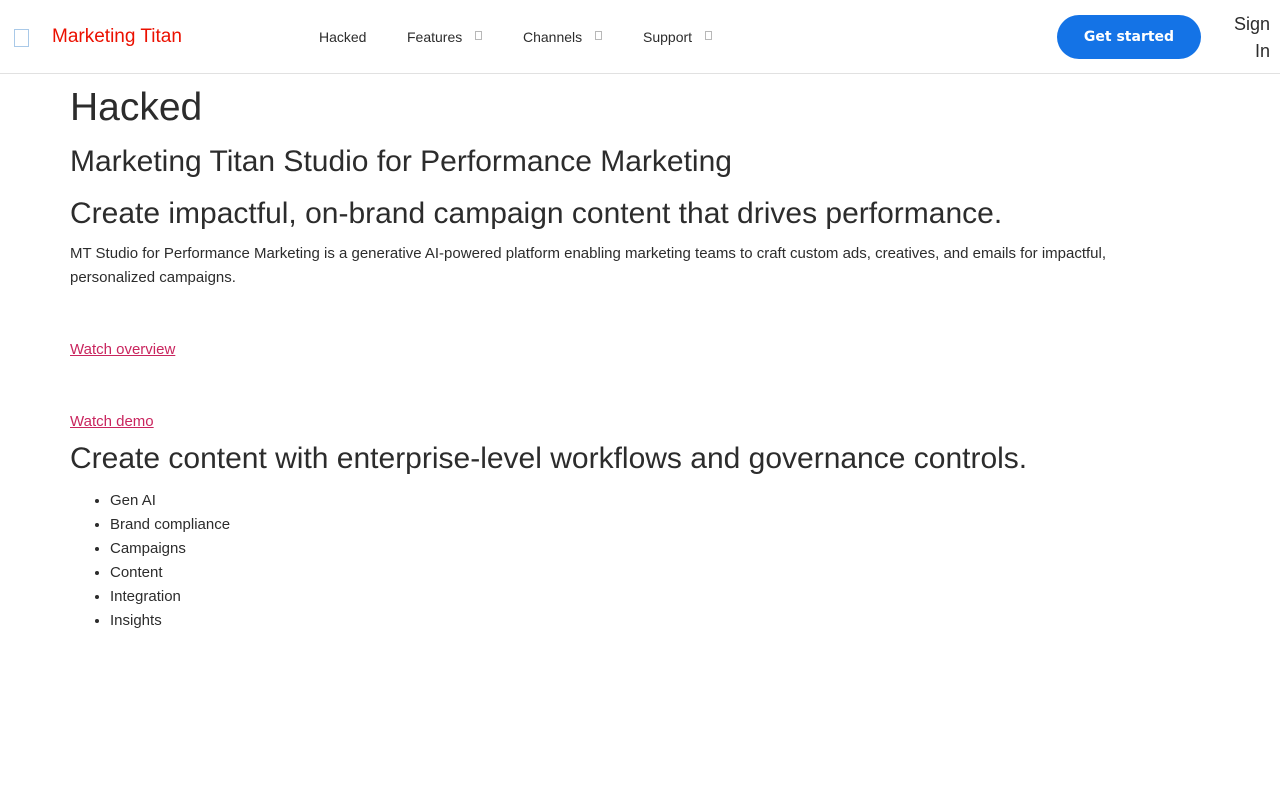 Image resolution: width=1280 pixels, height=800 pixels. What do you see at coordinates (553, 37) in the screenshot?
I see `nav-item-label: Channels` at bounding box center [553, 37].